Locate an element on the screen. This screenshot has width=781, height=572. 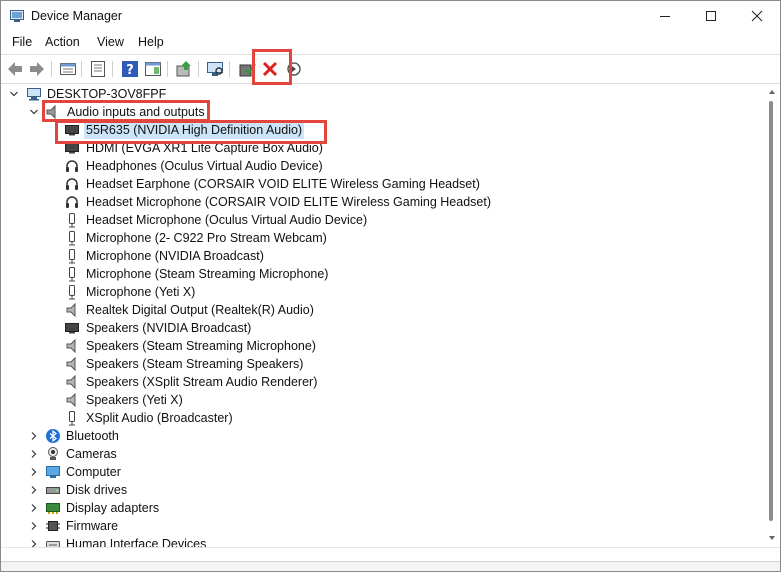
category-row: Computer is located at coordinates (383, 472).